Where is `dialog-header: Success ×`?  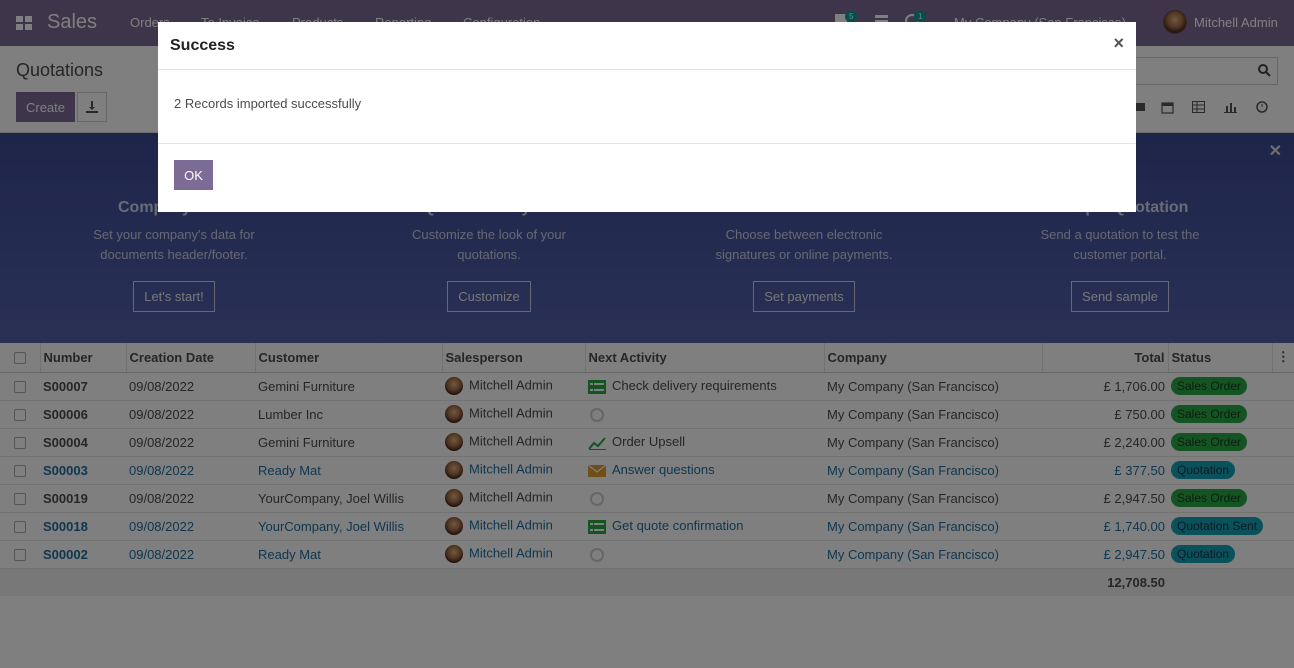
dialog-header: Success × is located at coordinates (647, 46).